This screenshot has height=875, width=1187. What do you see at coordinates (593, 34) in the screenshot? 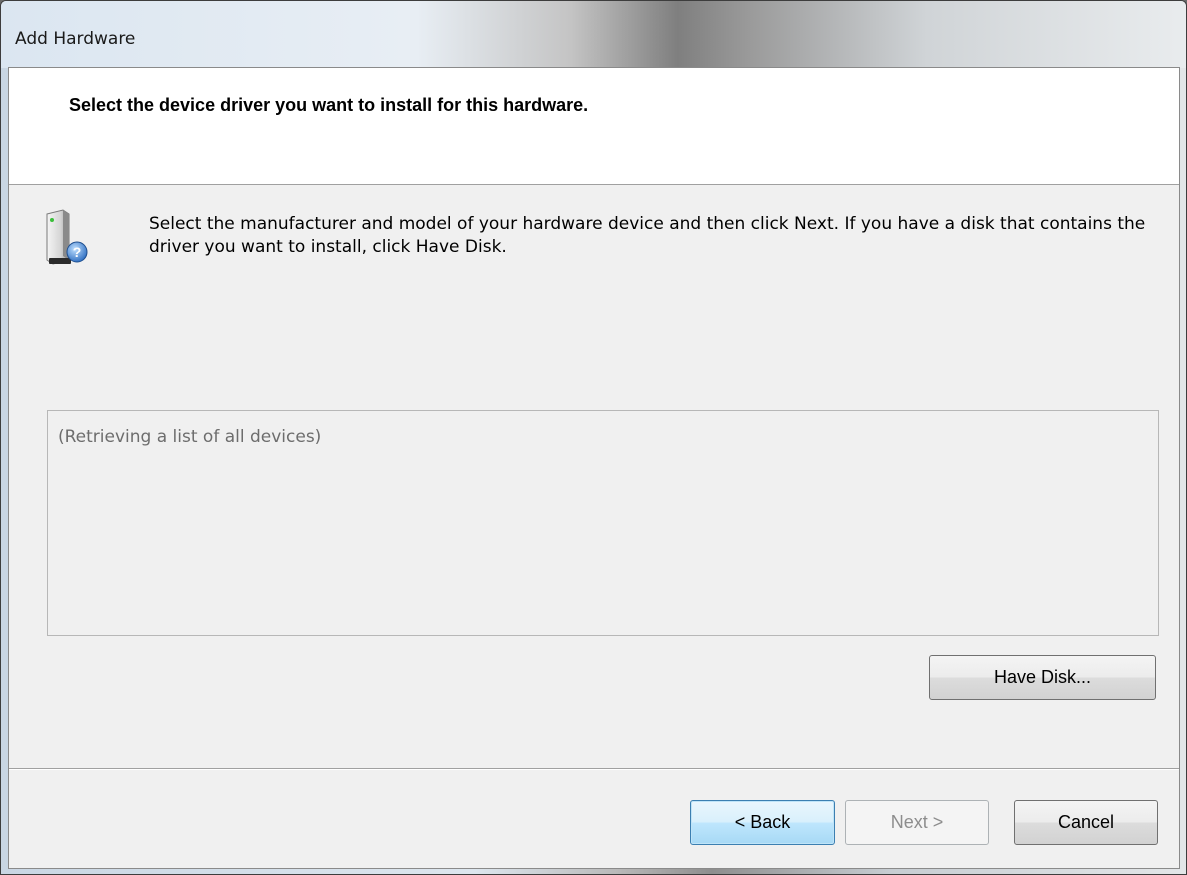
I see `title-bar: Add Hardware` at bounding box center [593, 34].